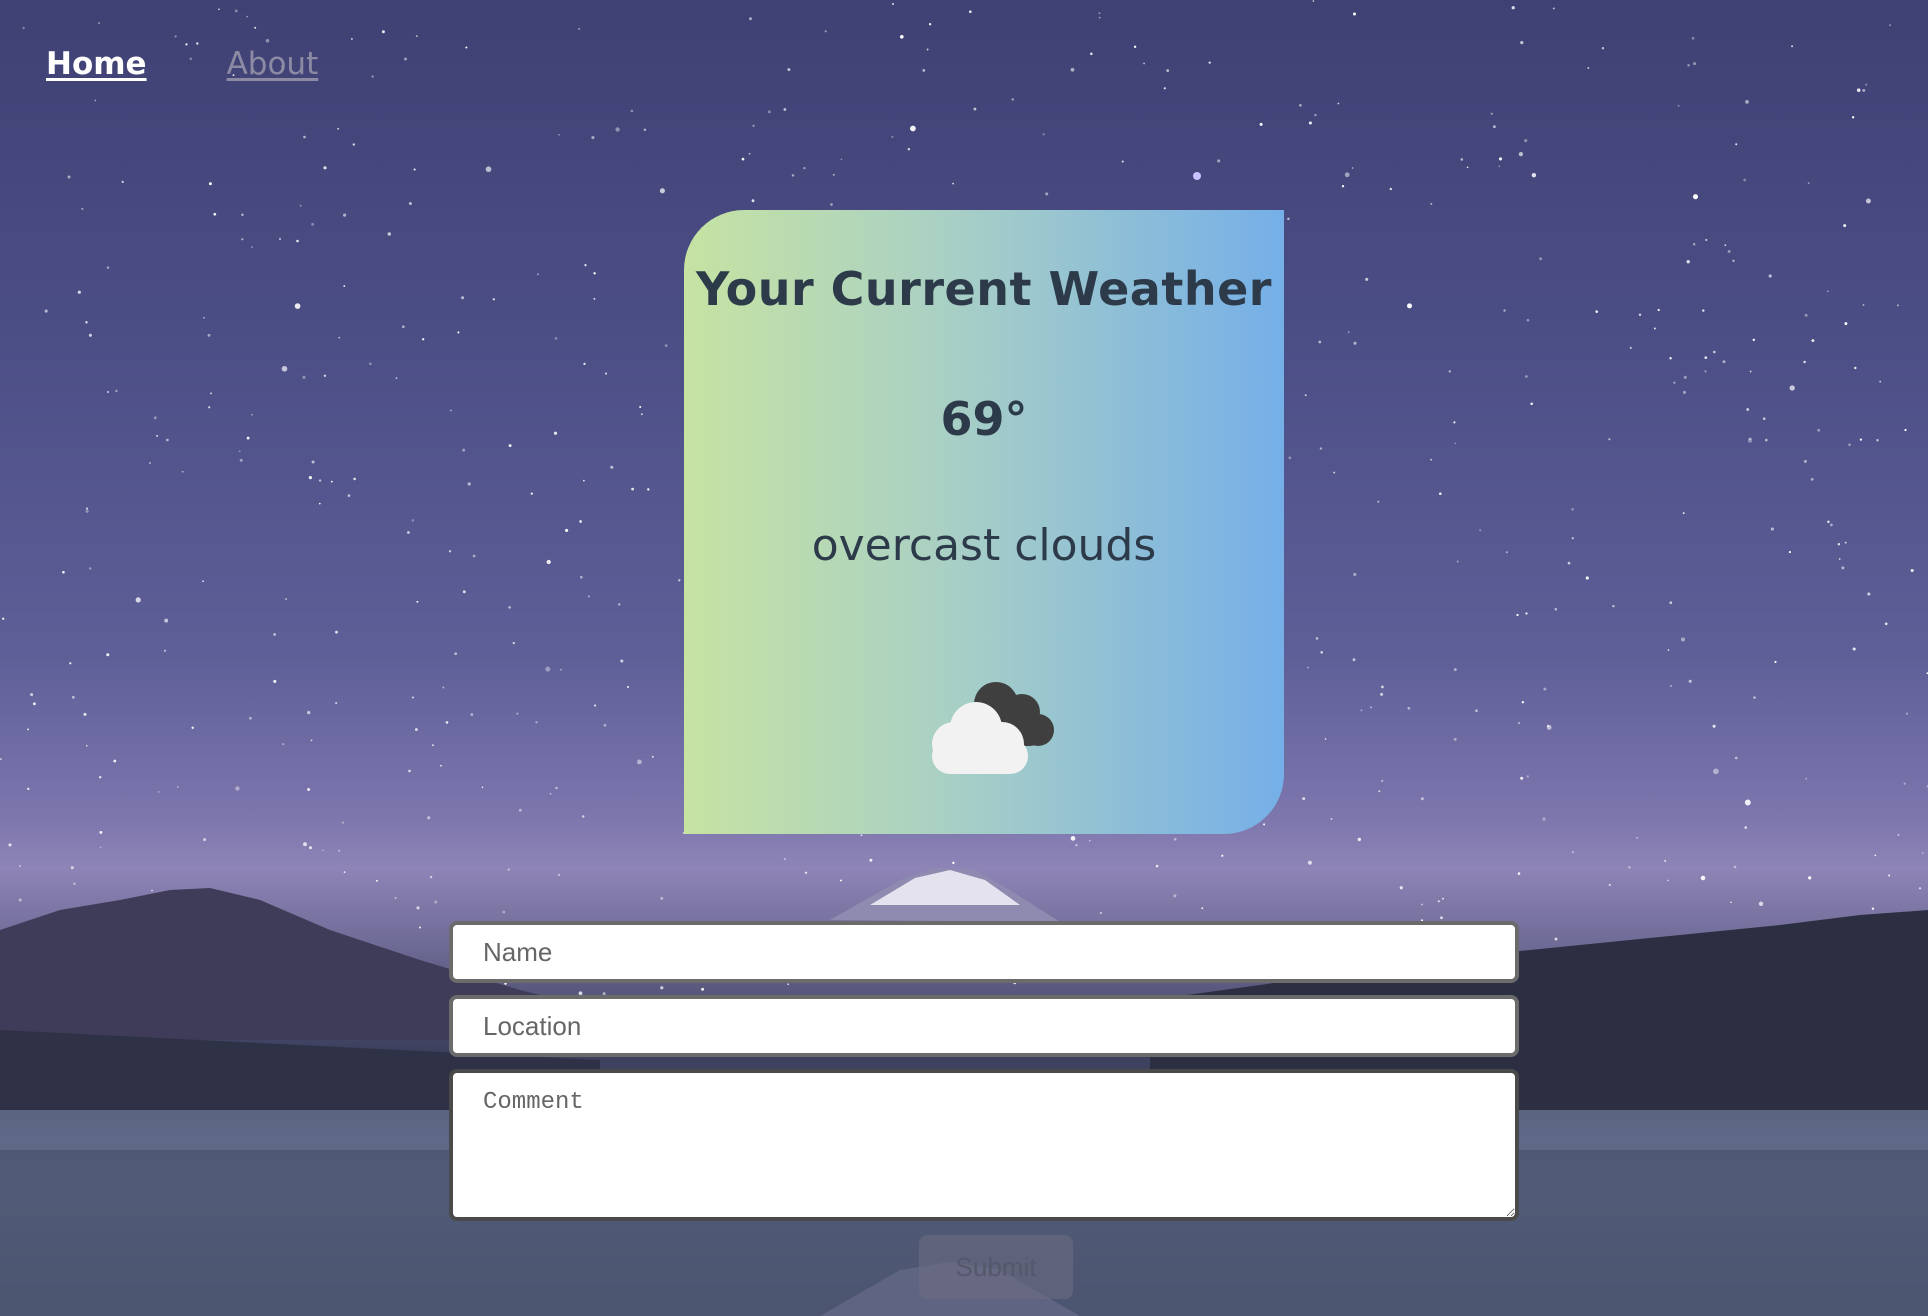 This screenshot has width=1928, height=1316. Describe the element at coordinates (989, 725) in the screenshot. I see `overcast-clouds-icon` at that location.